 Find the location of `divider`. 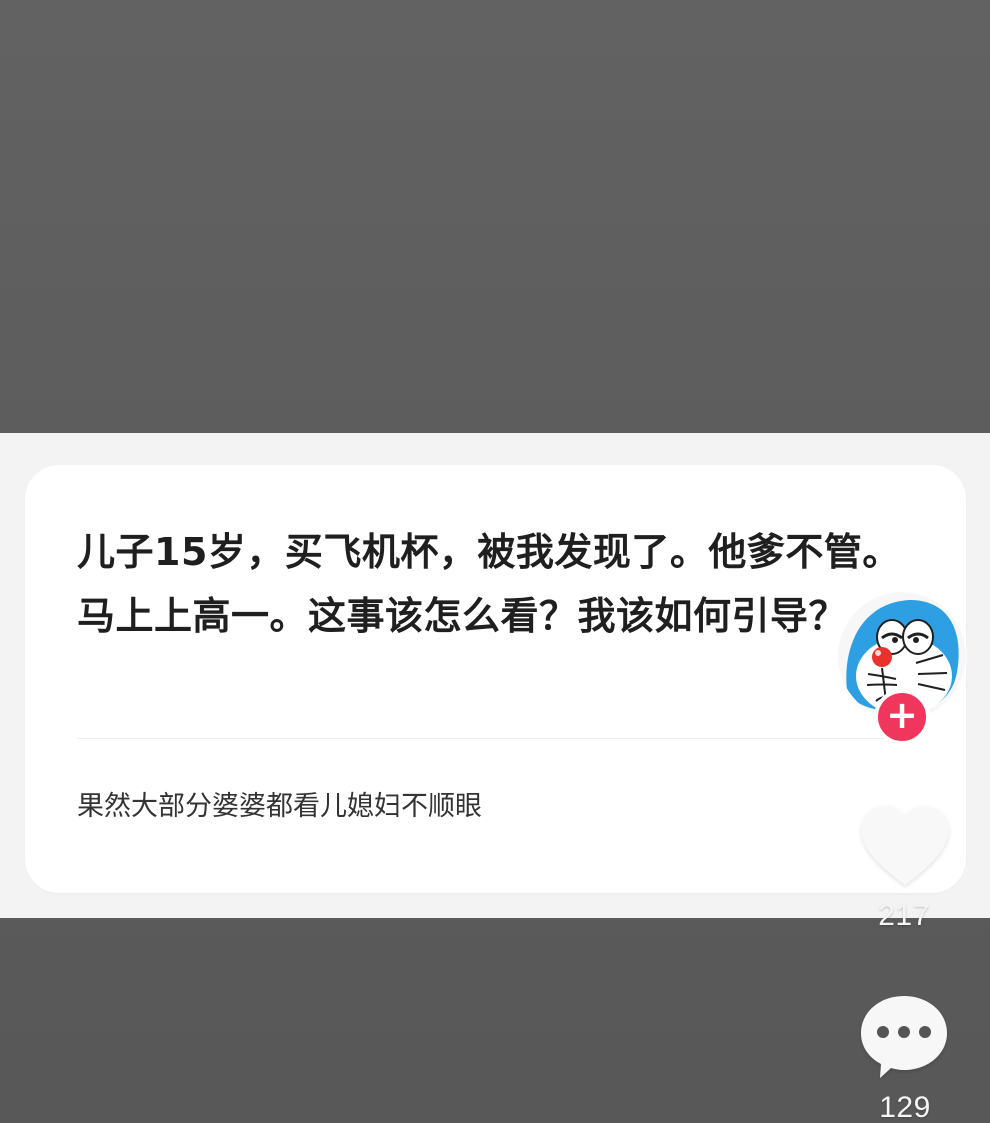

divider is located at coordinates (493, 738).